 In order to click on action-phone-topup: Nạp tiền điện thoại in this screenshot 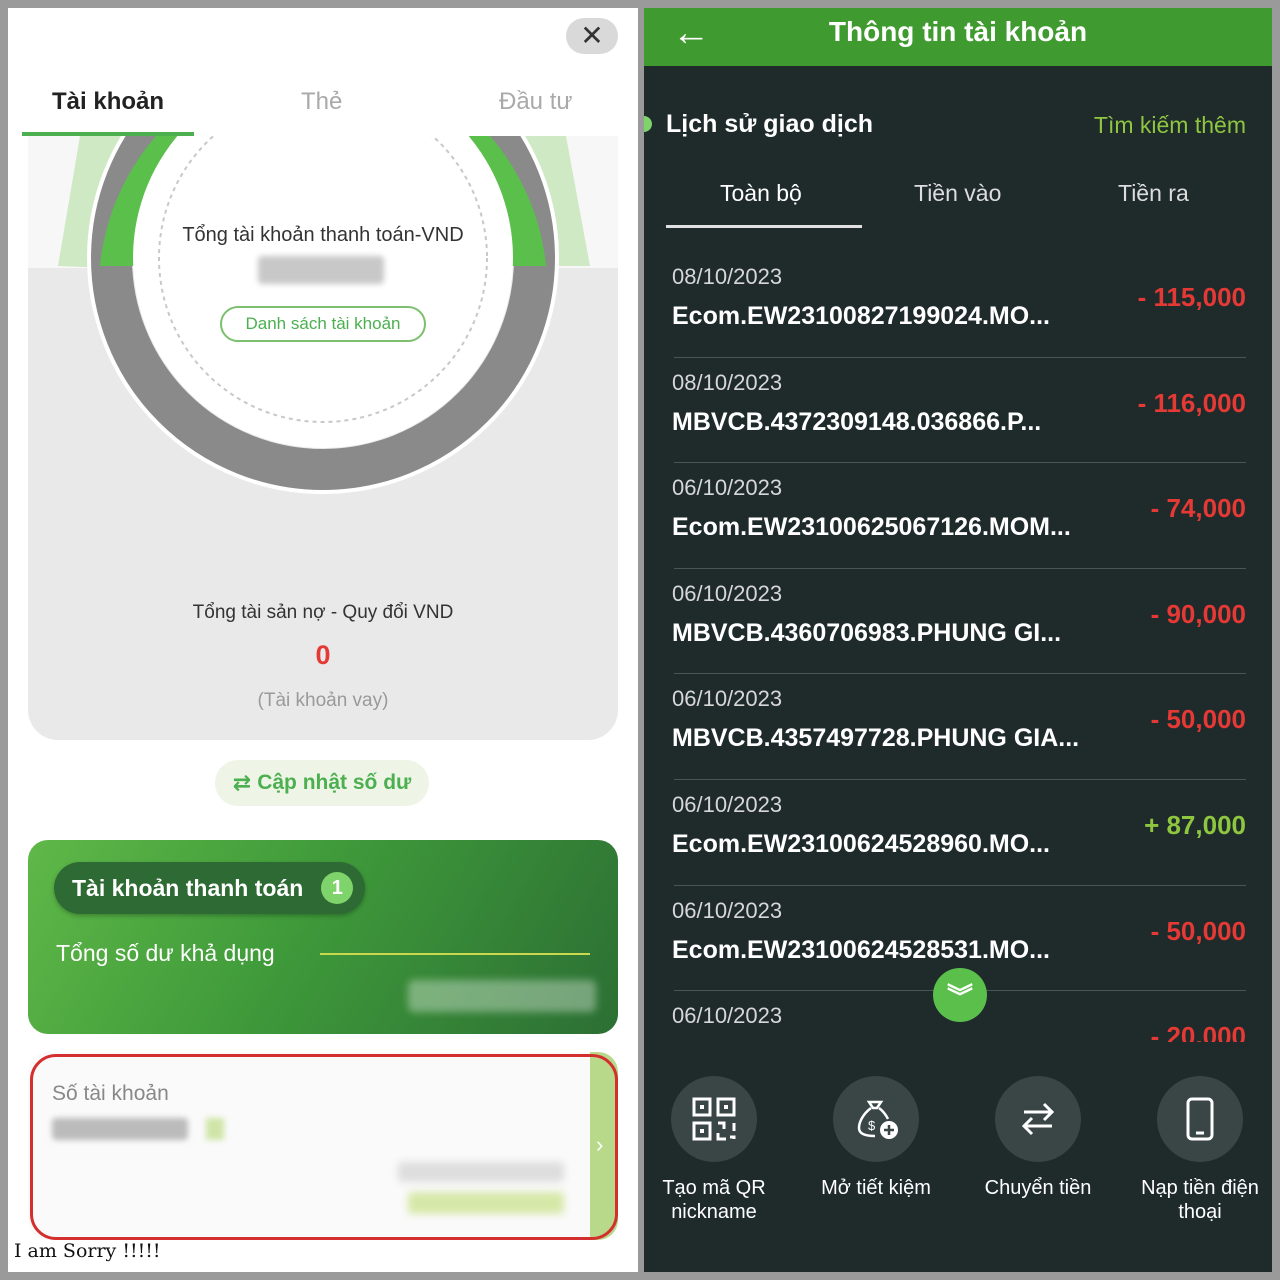, I will do `click(1200, 1150)`.